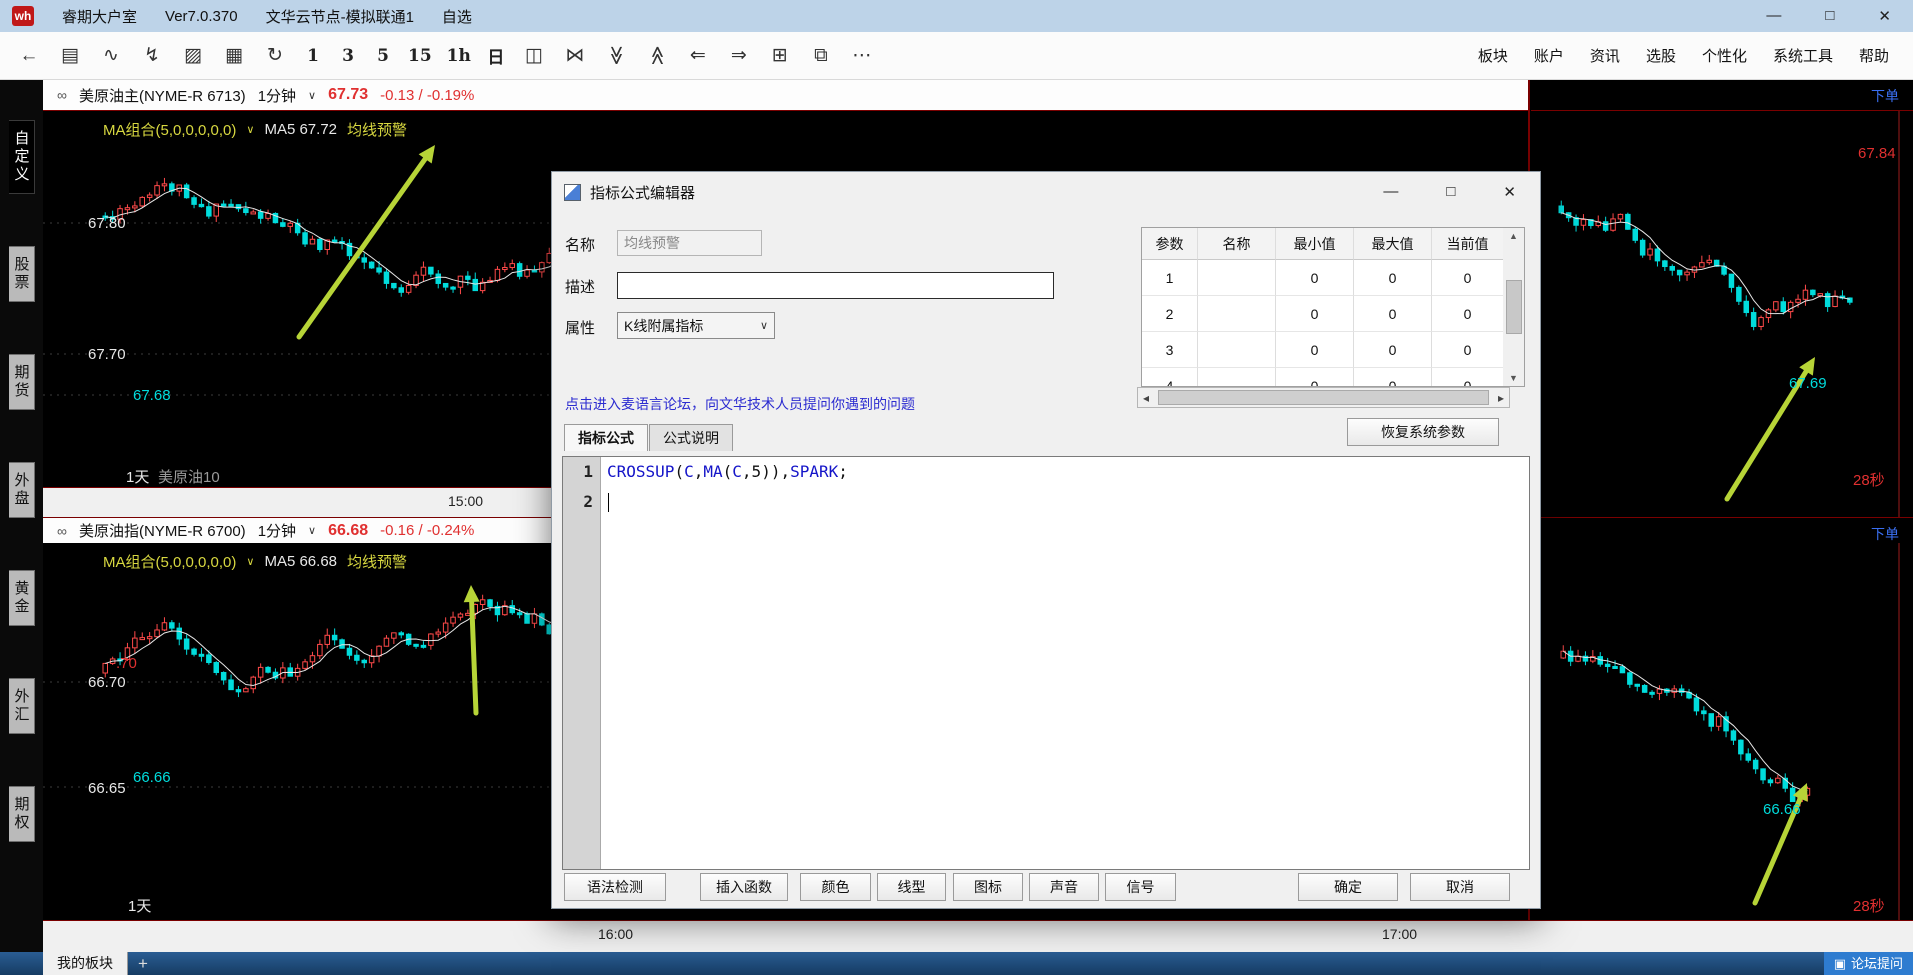 This screenshot has height=975, width=1913. Describe the element at coordinates (1460, 887) in the screenshot. I see `cancel-button: 取消` at that location.